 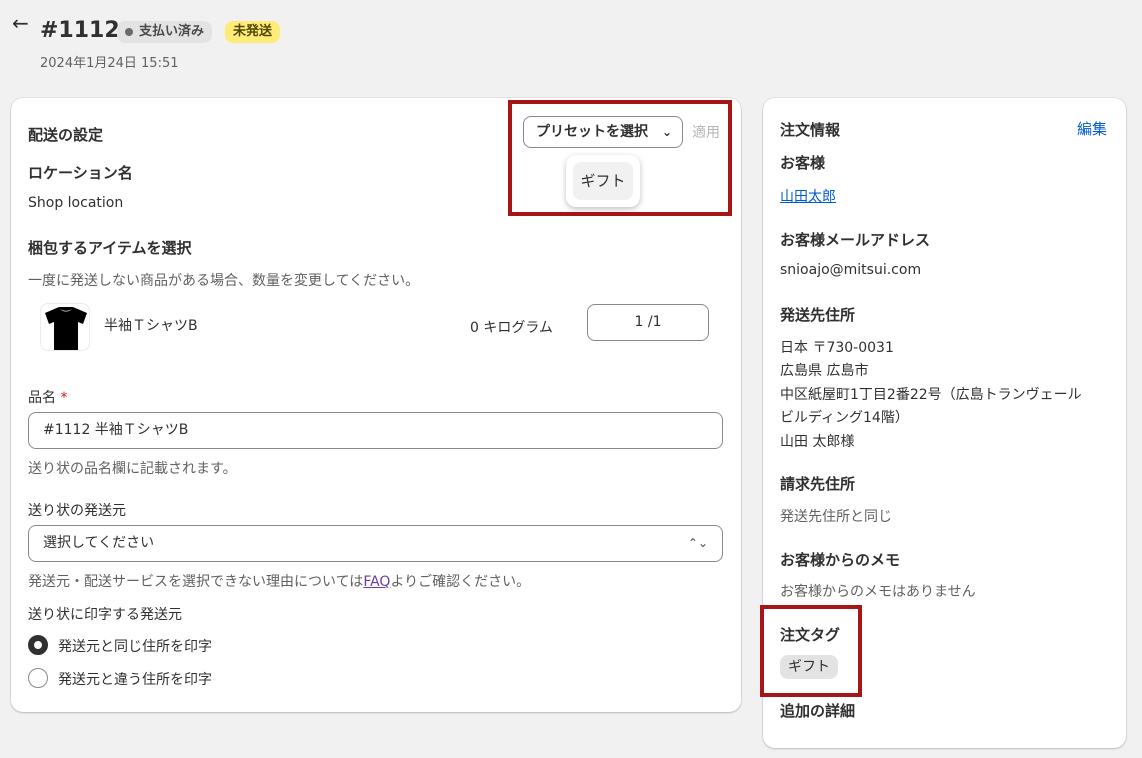 What do you see at coordinates (818, 315) in the screenshot?
I see `shipping-address-heading: 発送先住所` at bounding box center [818, 315].